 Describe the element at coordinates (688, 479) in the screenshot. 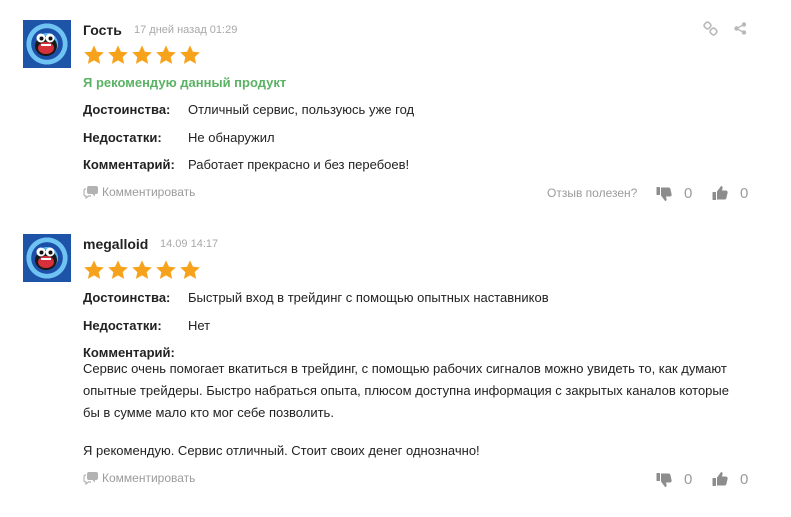

I see `dislike-count: 0` at that location.